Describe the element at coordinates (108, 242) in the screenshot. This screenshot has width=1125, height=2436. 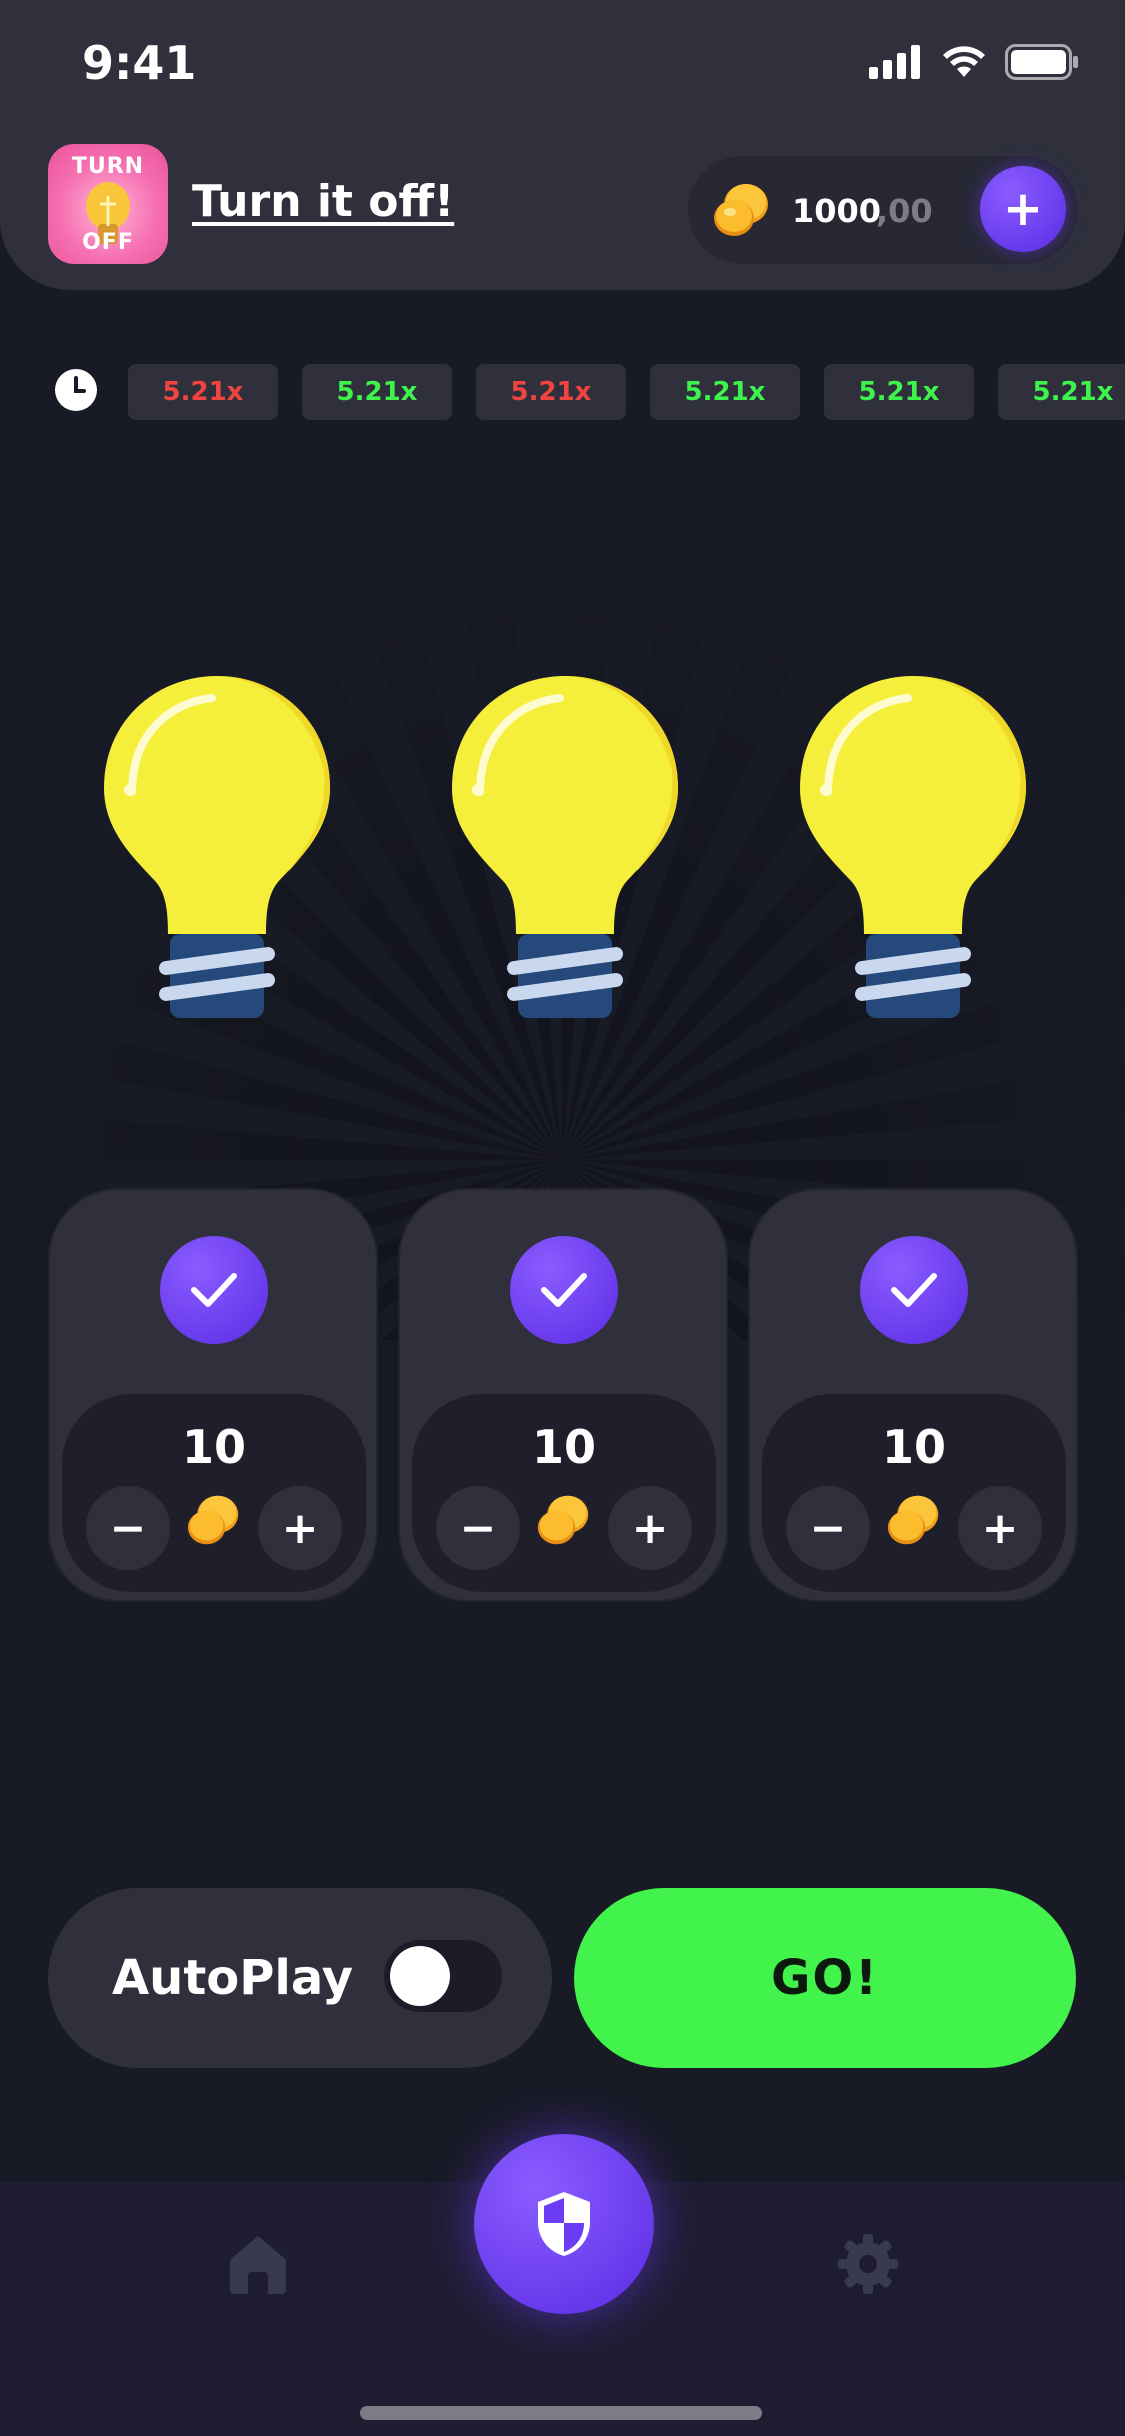
I see `logo-text-bottom: OFF` at that location.